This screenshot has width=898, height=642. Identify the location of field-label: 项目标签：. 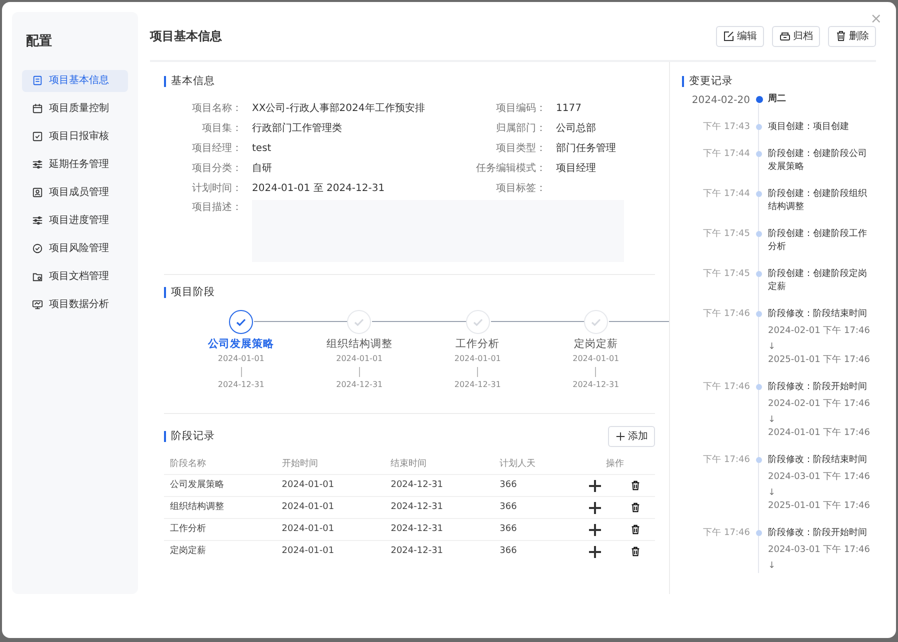
(520, 189).